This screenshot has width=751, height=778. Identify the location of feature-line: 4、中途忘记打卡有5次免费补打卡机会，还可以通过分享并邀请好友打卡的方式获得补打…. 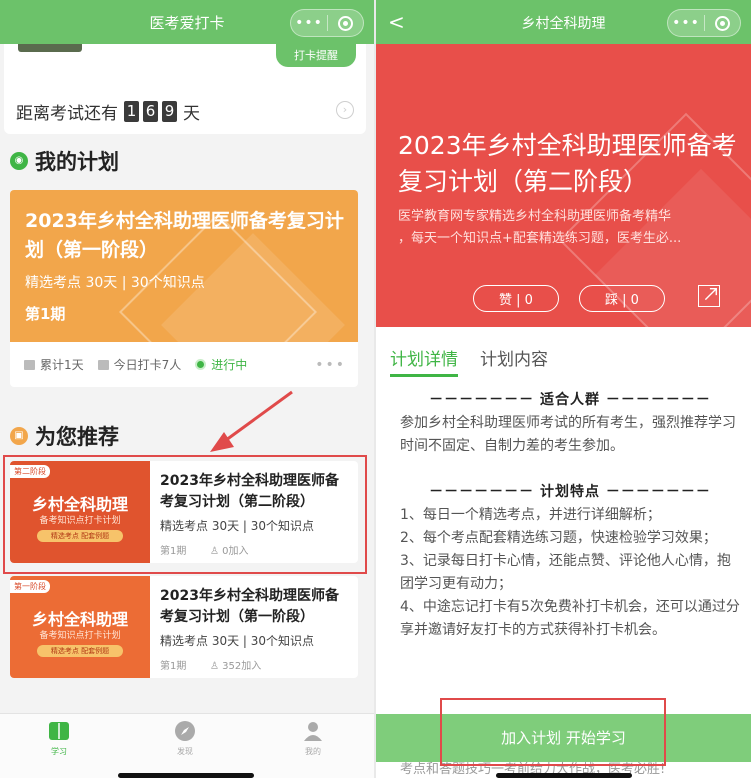
(570, 618).